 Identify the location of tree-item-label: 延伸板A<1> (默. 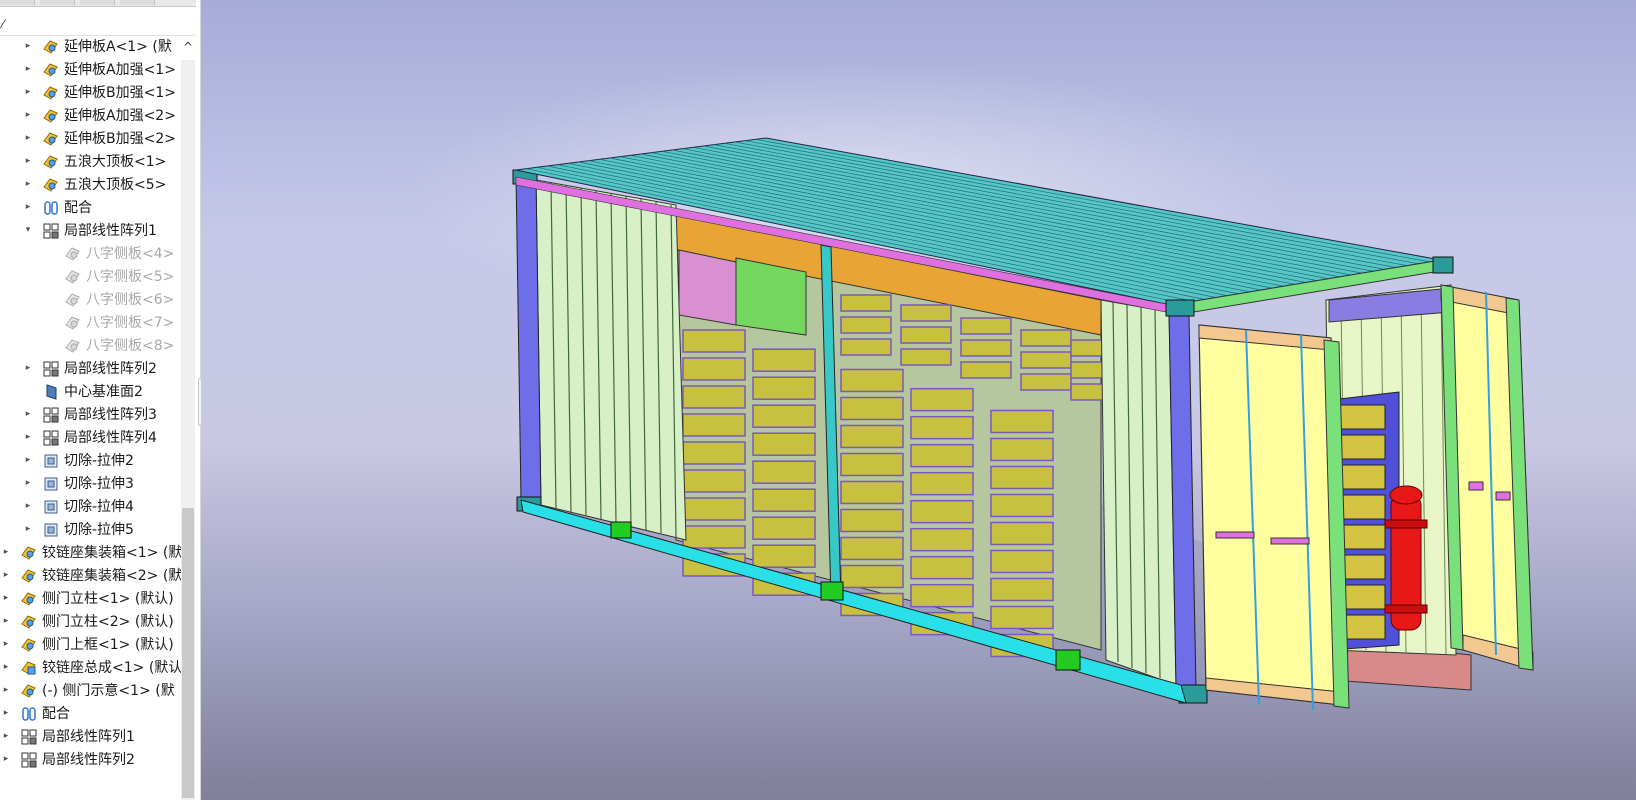
(118, 47).